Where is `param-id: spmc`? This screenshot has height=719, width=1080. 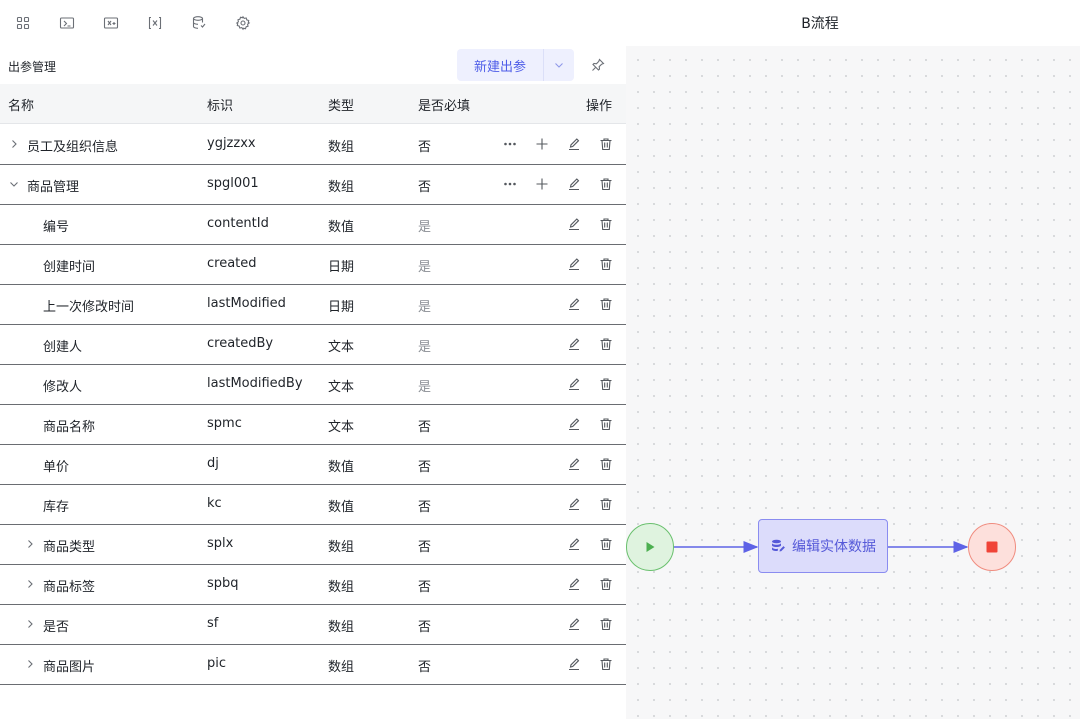 param-id: spmc is located at coordinates (224, 423).